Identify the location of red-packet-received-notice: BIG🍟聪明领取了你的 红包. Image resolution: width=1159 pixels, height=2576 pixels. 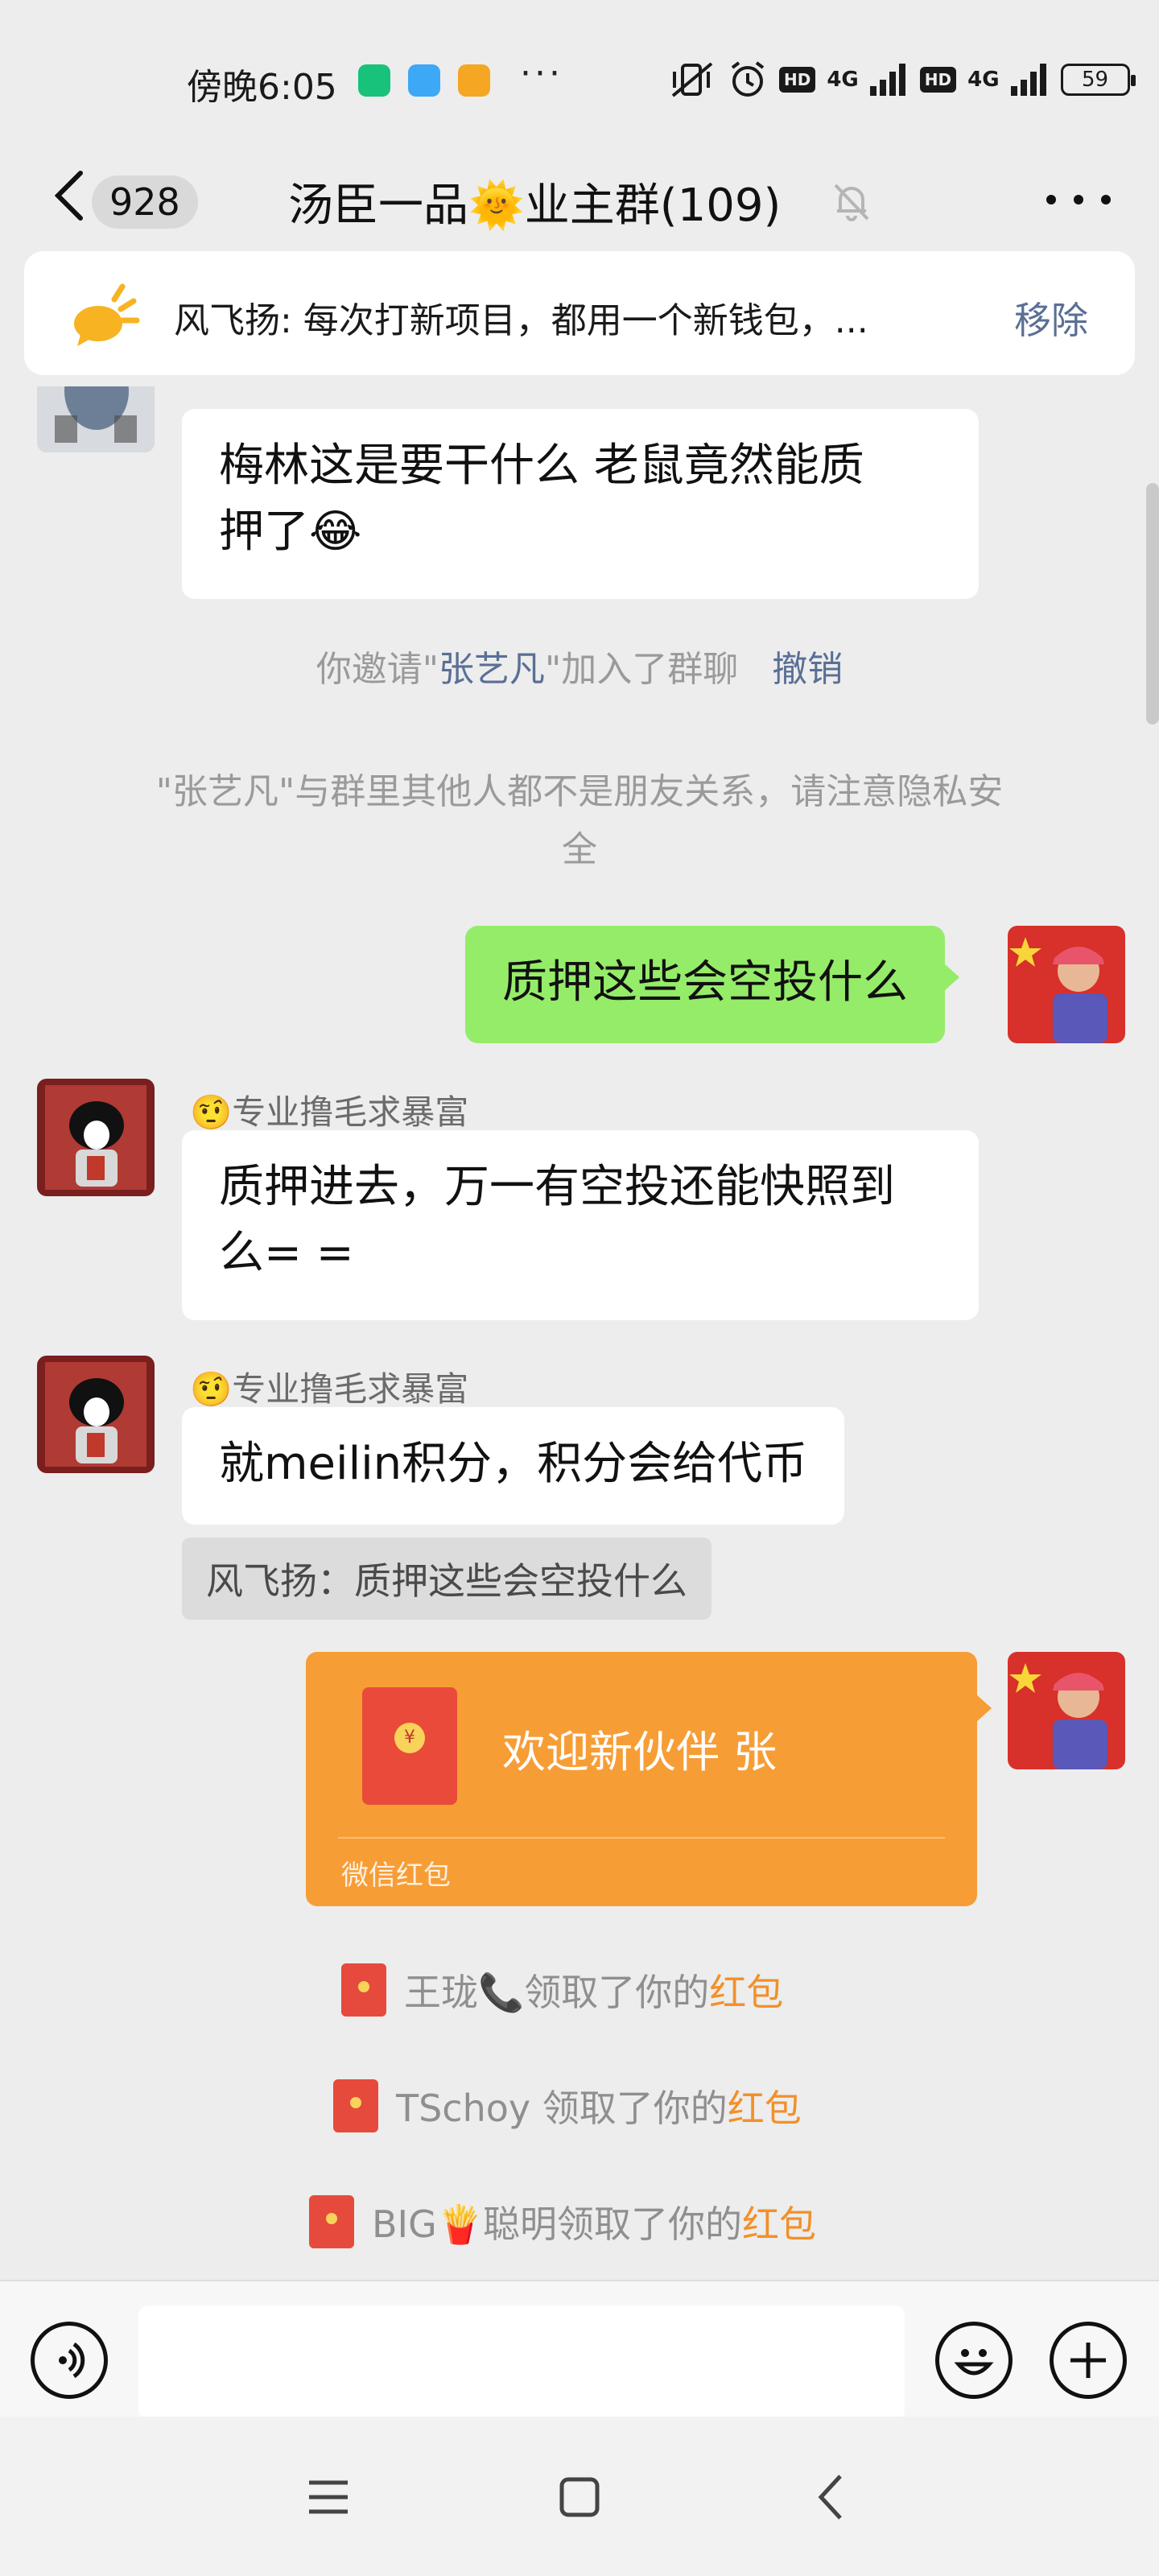
(562, 2222).